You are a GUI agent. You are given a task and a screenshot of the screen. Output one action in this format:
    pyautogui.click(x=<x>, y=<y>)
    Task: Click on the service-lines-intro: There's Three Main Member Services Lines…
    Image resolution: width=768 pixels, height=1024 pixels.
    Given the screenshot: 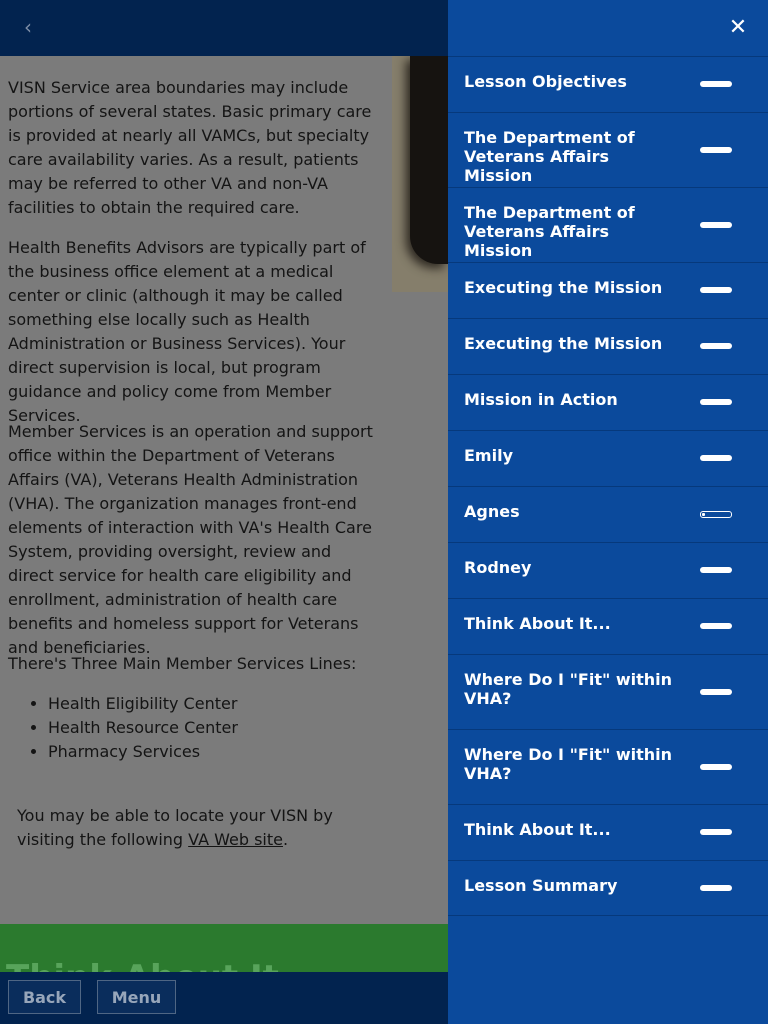 What is the action you would take?
    pyautogui.click(x=182, y=663)
    